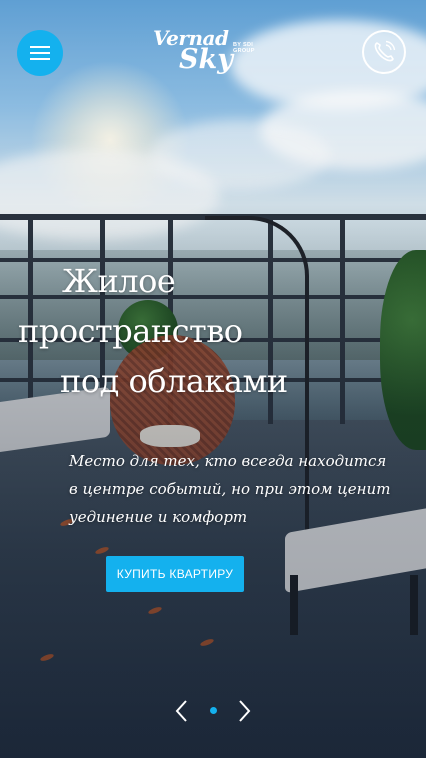 The width and height of the screenshot is (426, 758). Describe the element at coordinates (213, 710) in the screenshot. I see `slider-dot-active` at that location.